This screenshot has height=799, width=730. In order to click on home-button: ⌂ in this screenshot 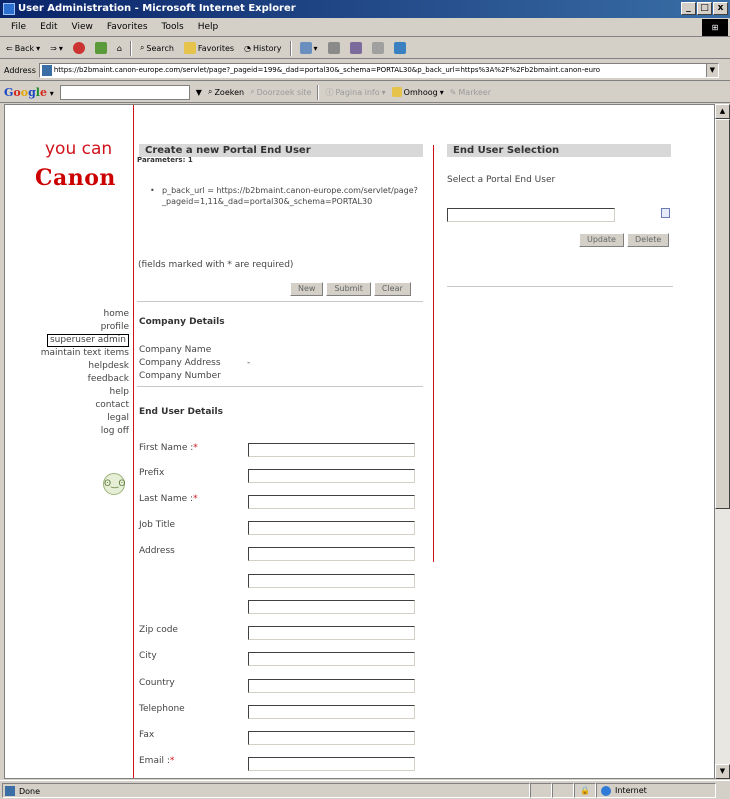, I will do `click(119, 48)`.